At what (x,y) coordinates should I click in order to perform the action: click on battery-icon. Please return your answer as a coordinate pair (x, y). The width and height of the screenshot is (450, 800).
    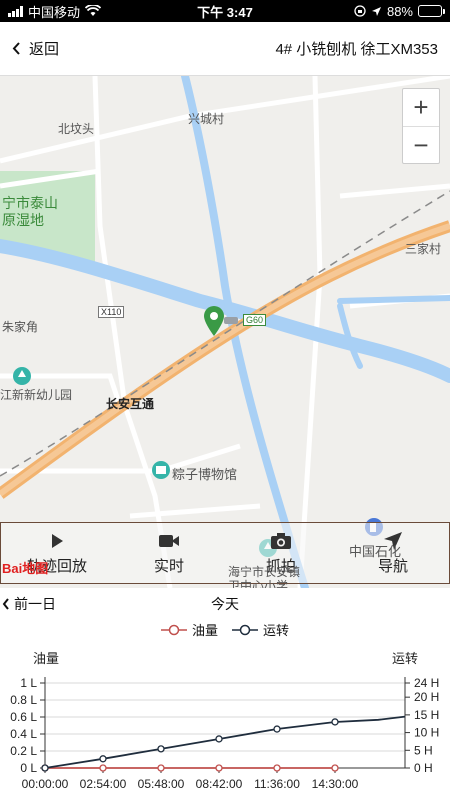
    Looking at the image, I should click on (431, 11).